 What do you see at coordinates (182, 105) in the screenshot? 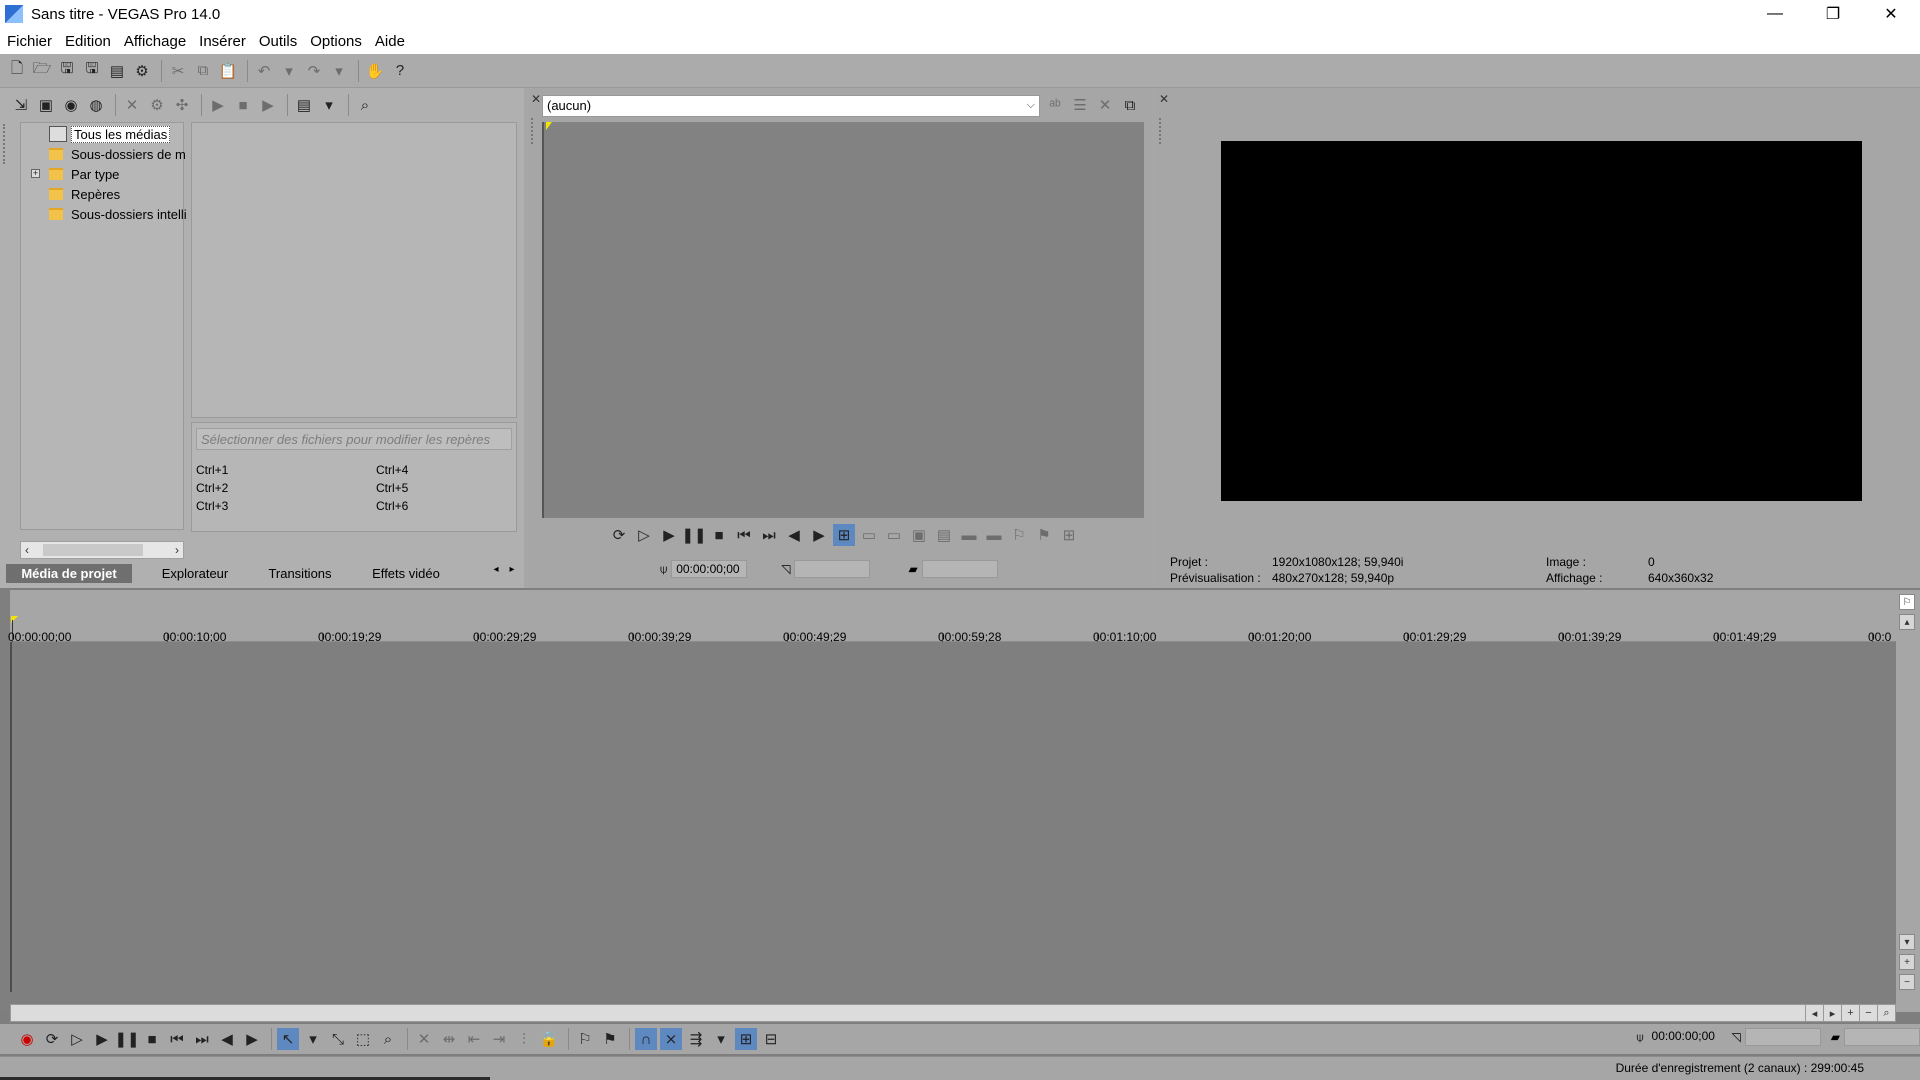
I see `media-fx-icon: ✣` at bounding box center [182, 105].